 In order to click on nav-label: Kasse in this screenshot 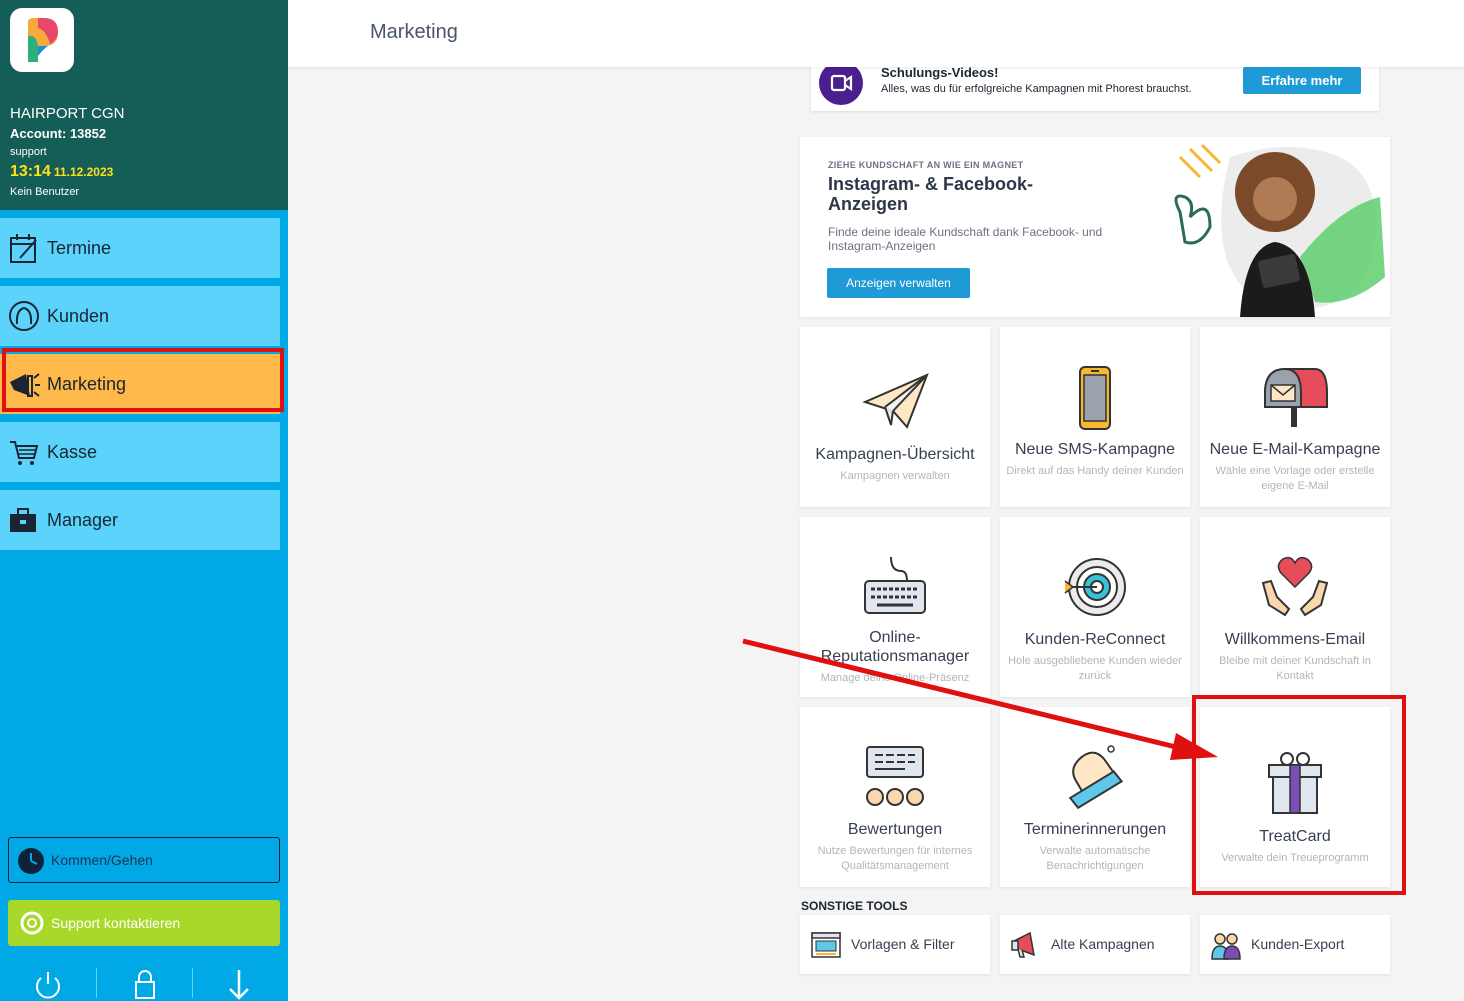, I will do `click(72, 451)`.